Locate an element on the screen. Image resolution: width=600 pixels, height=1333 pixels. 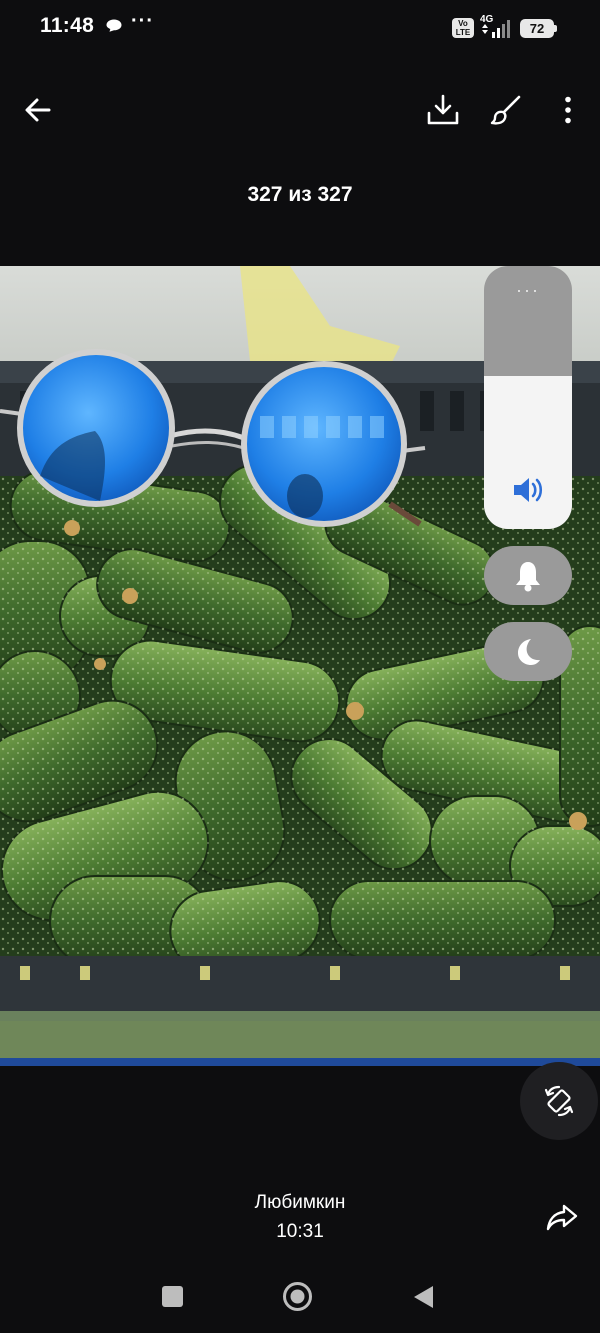
nav-back-button is located at coordinates (423, 1297).